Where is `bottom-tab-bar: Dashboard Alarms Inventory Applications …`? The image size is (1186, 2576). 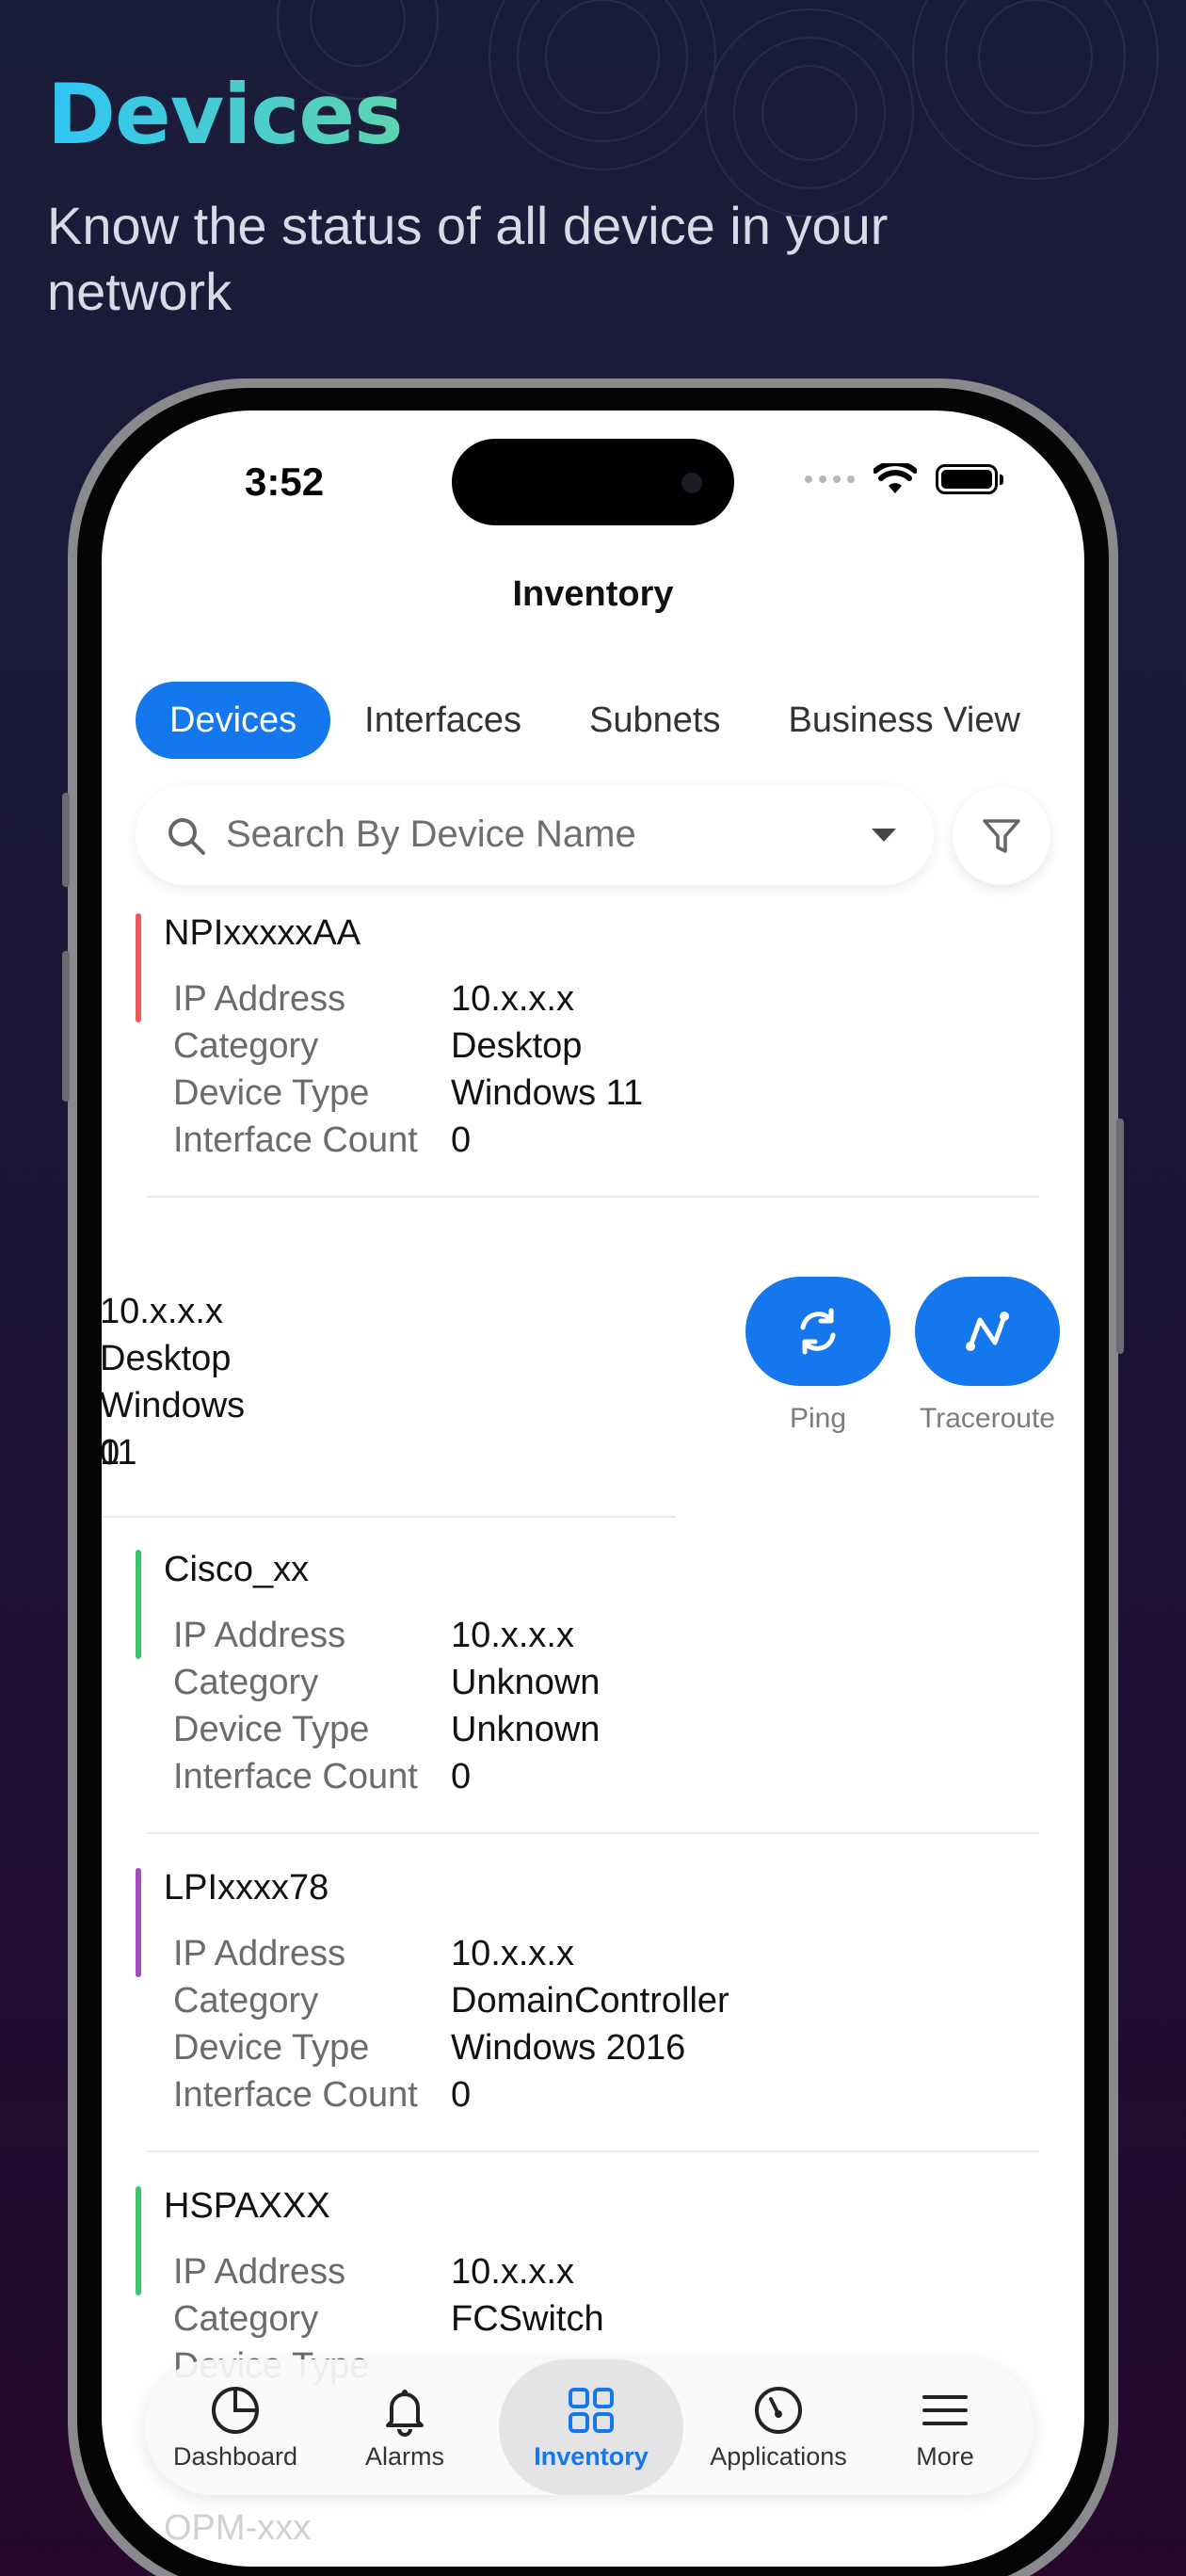 bottom-tab-bar: Dashboard Alarms Inventory Applications … is located at coordinates (589, 2427).